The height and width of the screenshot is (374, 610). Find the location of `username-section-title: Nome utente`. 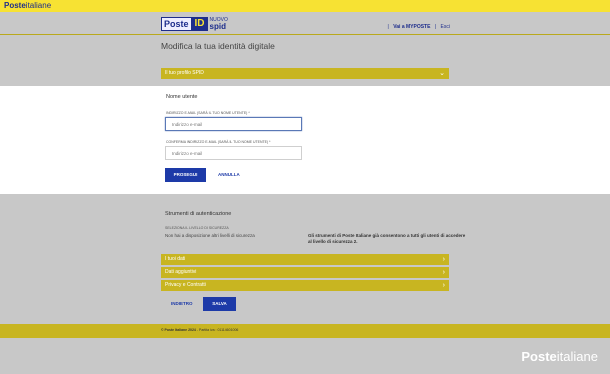

username-section-title: Nome utente is located at coordinates (182, 97).